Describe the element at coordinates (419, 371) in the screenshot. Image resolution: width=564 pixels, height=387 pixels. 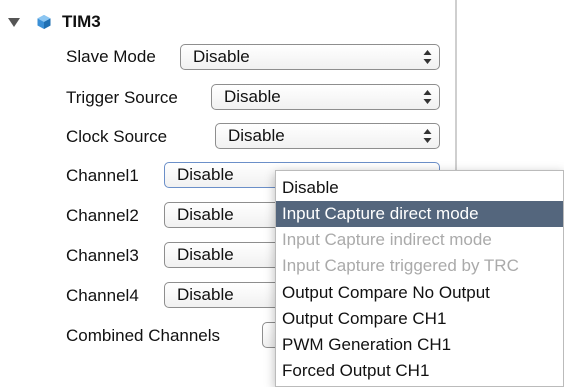
I see `dropdown-option-forced-output-ch1: Forced Output CH1` at that location.